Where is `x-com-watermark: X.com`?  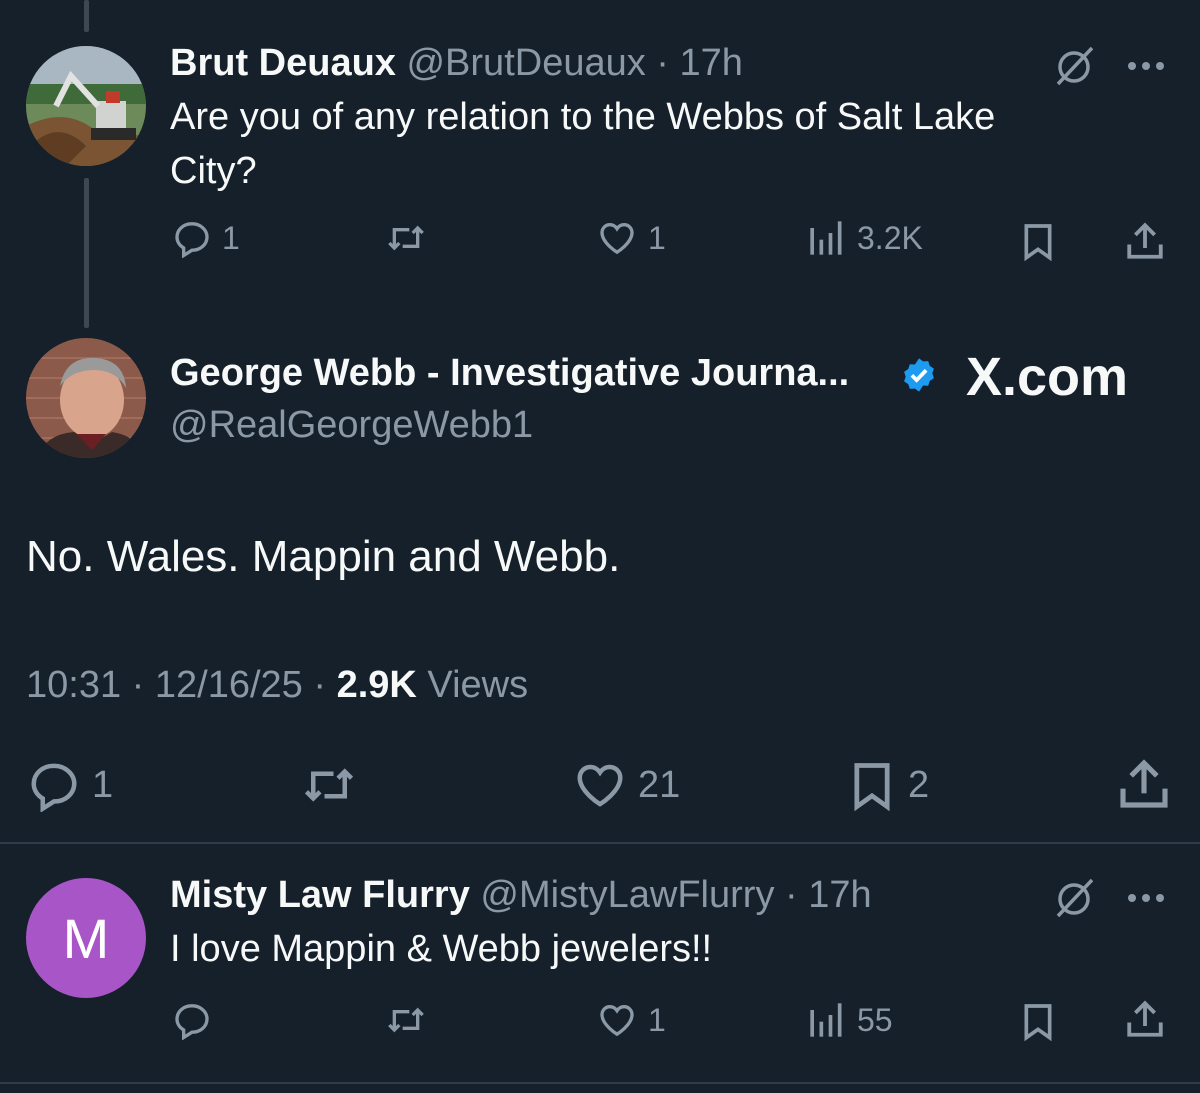 x-com-watermark: X.com is located at coordinates (1047, 377).